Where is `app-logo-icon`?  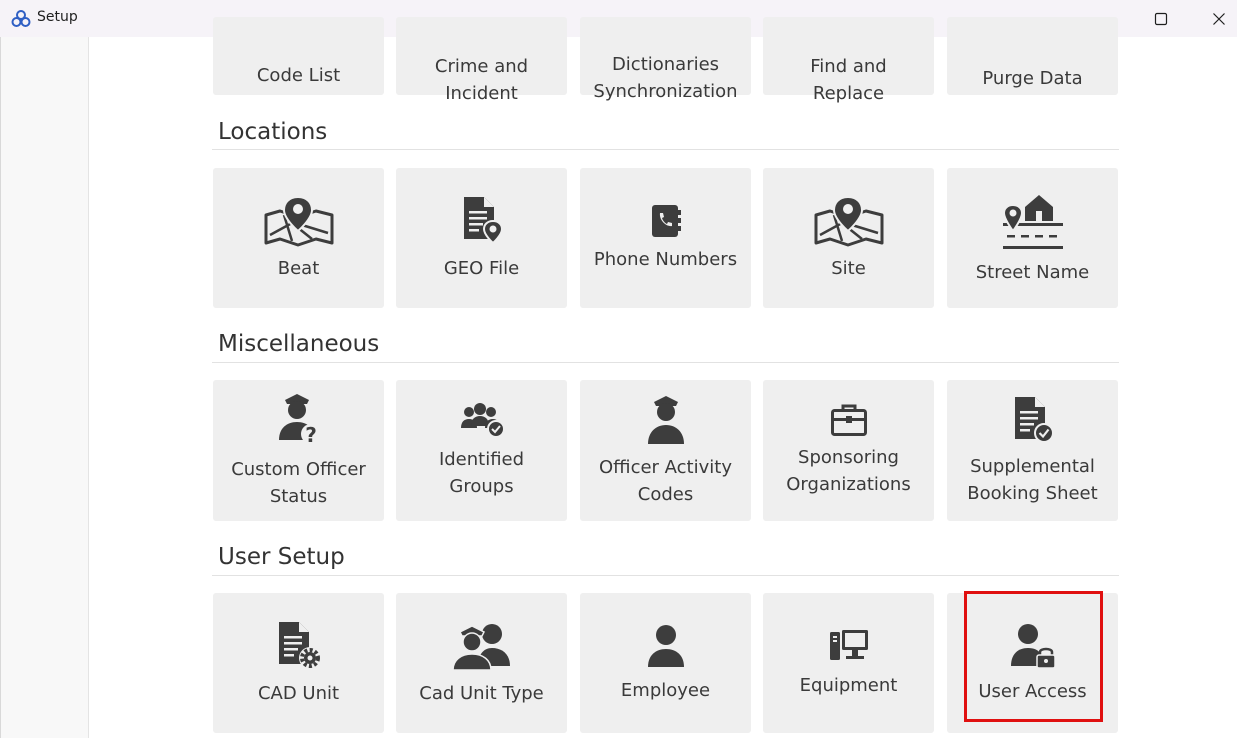 app-logo-icon is located at coordinates (21, 18).